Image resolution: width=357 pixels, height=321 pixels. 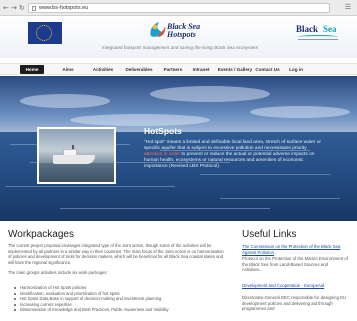 I want to click on logo-line2: Hotspots, so click(x=181, y=34).